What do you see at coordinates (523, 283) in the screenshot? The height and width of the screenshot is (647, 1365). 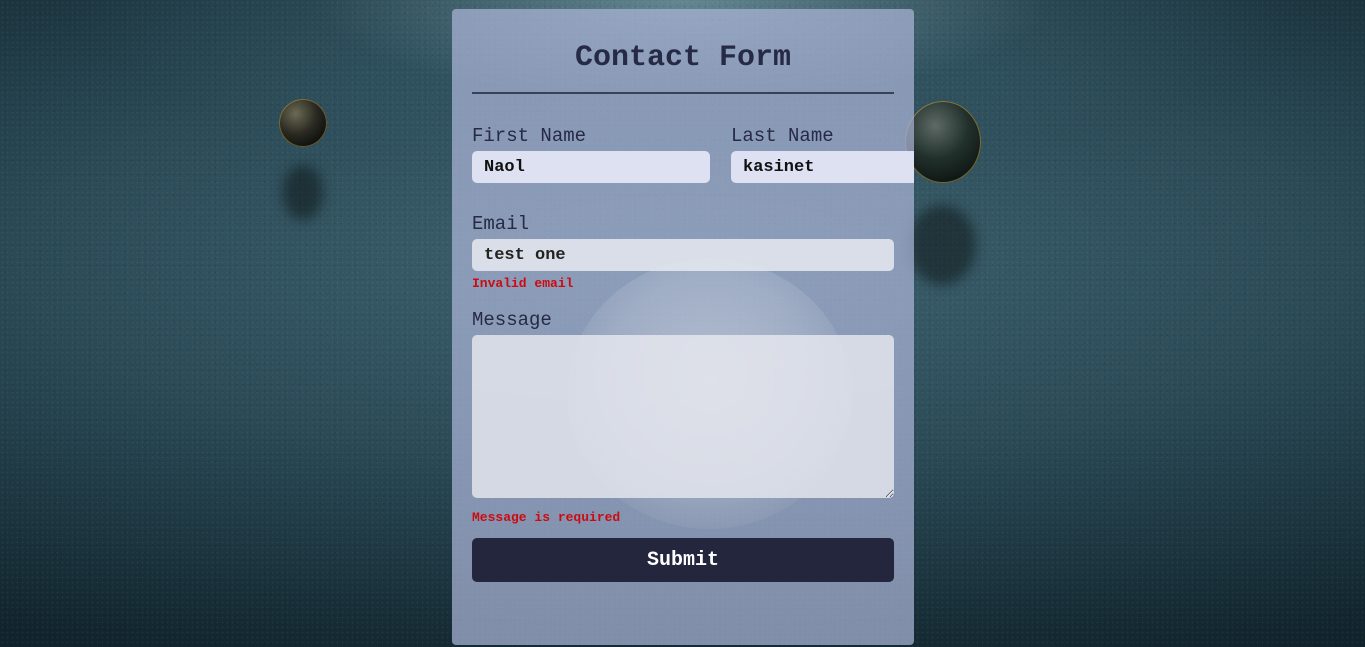 I see `email-error-message: Invalid email` at bounding box center [523, 283].